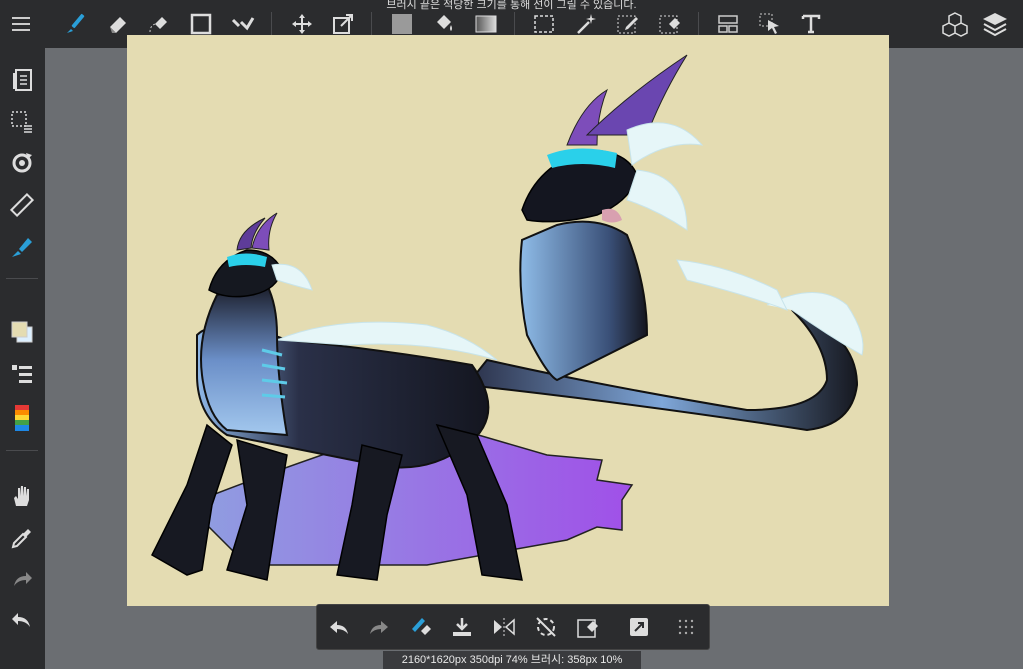 This screenshot has width=1023, height=669. I want to click on ruler-icon, so click(22, 205).